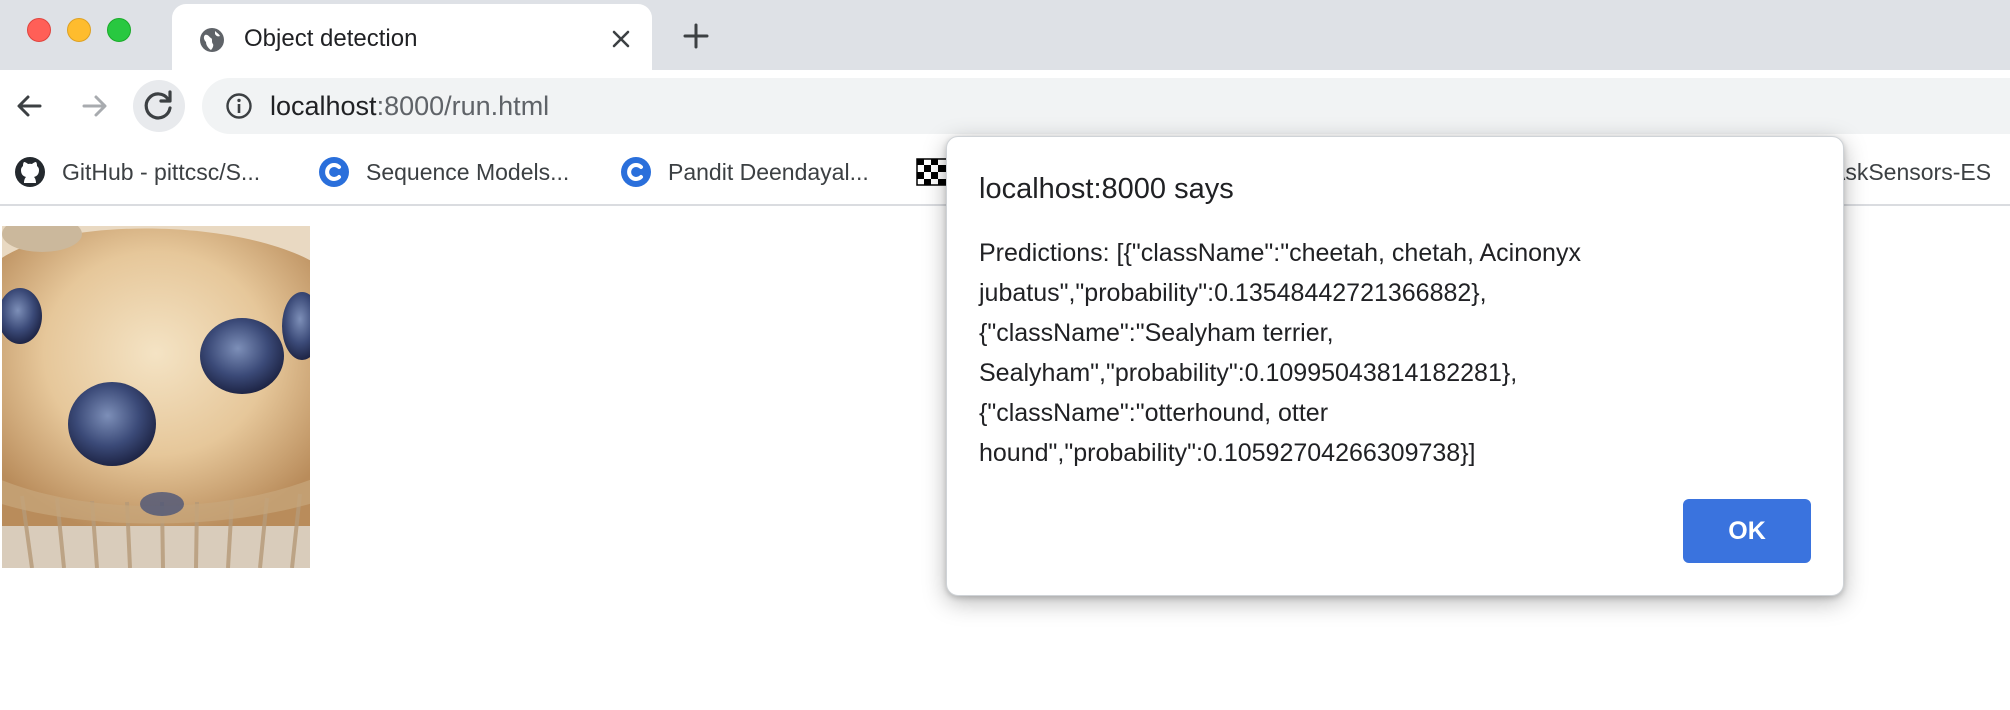  I want to click on info-icon, so click(239, 106).